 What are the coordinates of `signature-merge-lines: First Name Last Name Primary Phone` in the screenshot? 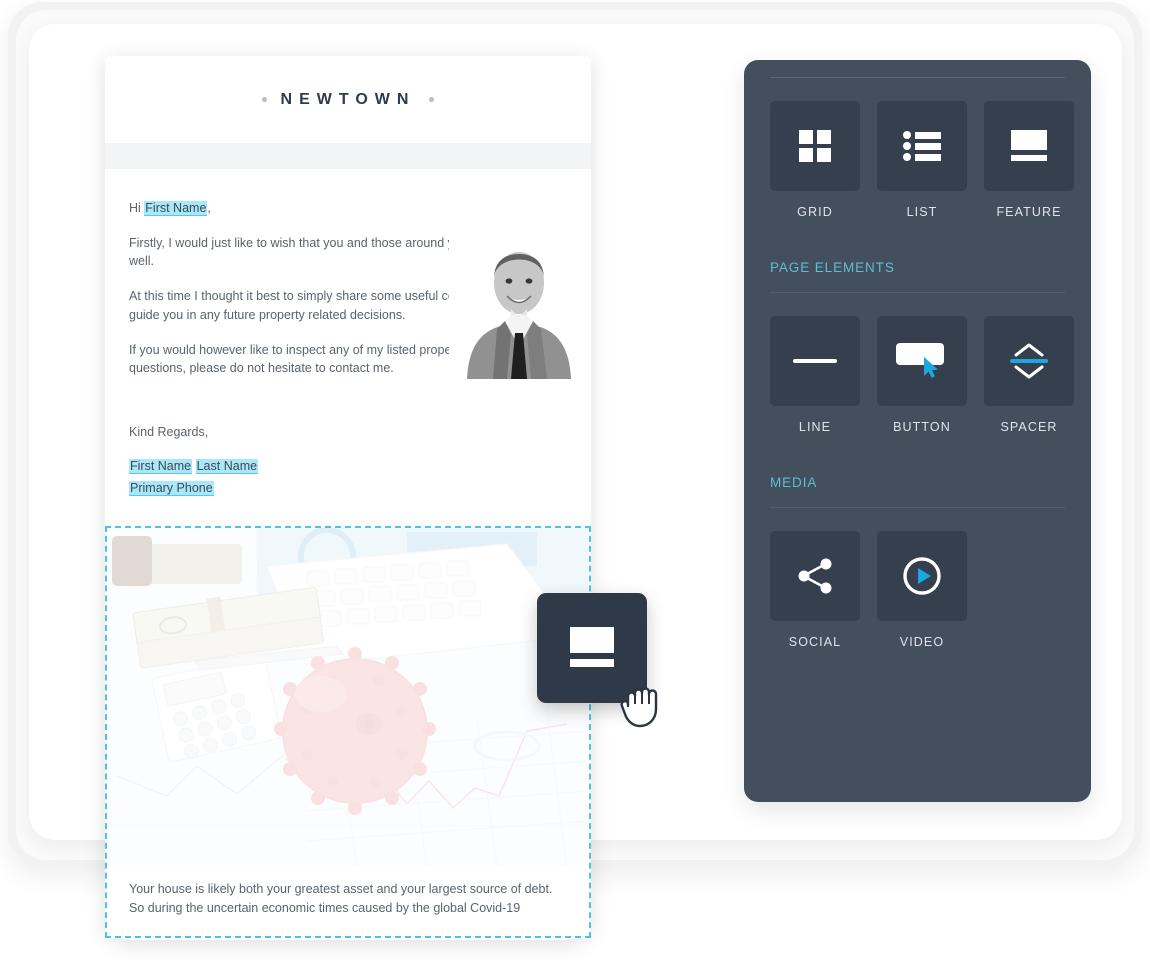 It's located at (348, 477).